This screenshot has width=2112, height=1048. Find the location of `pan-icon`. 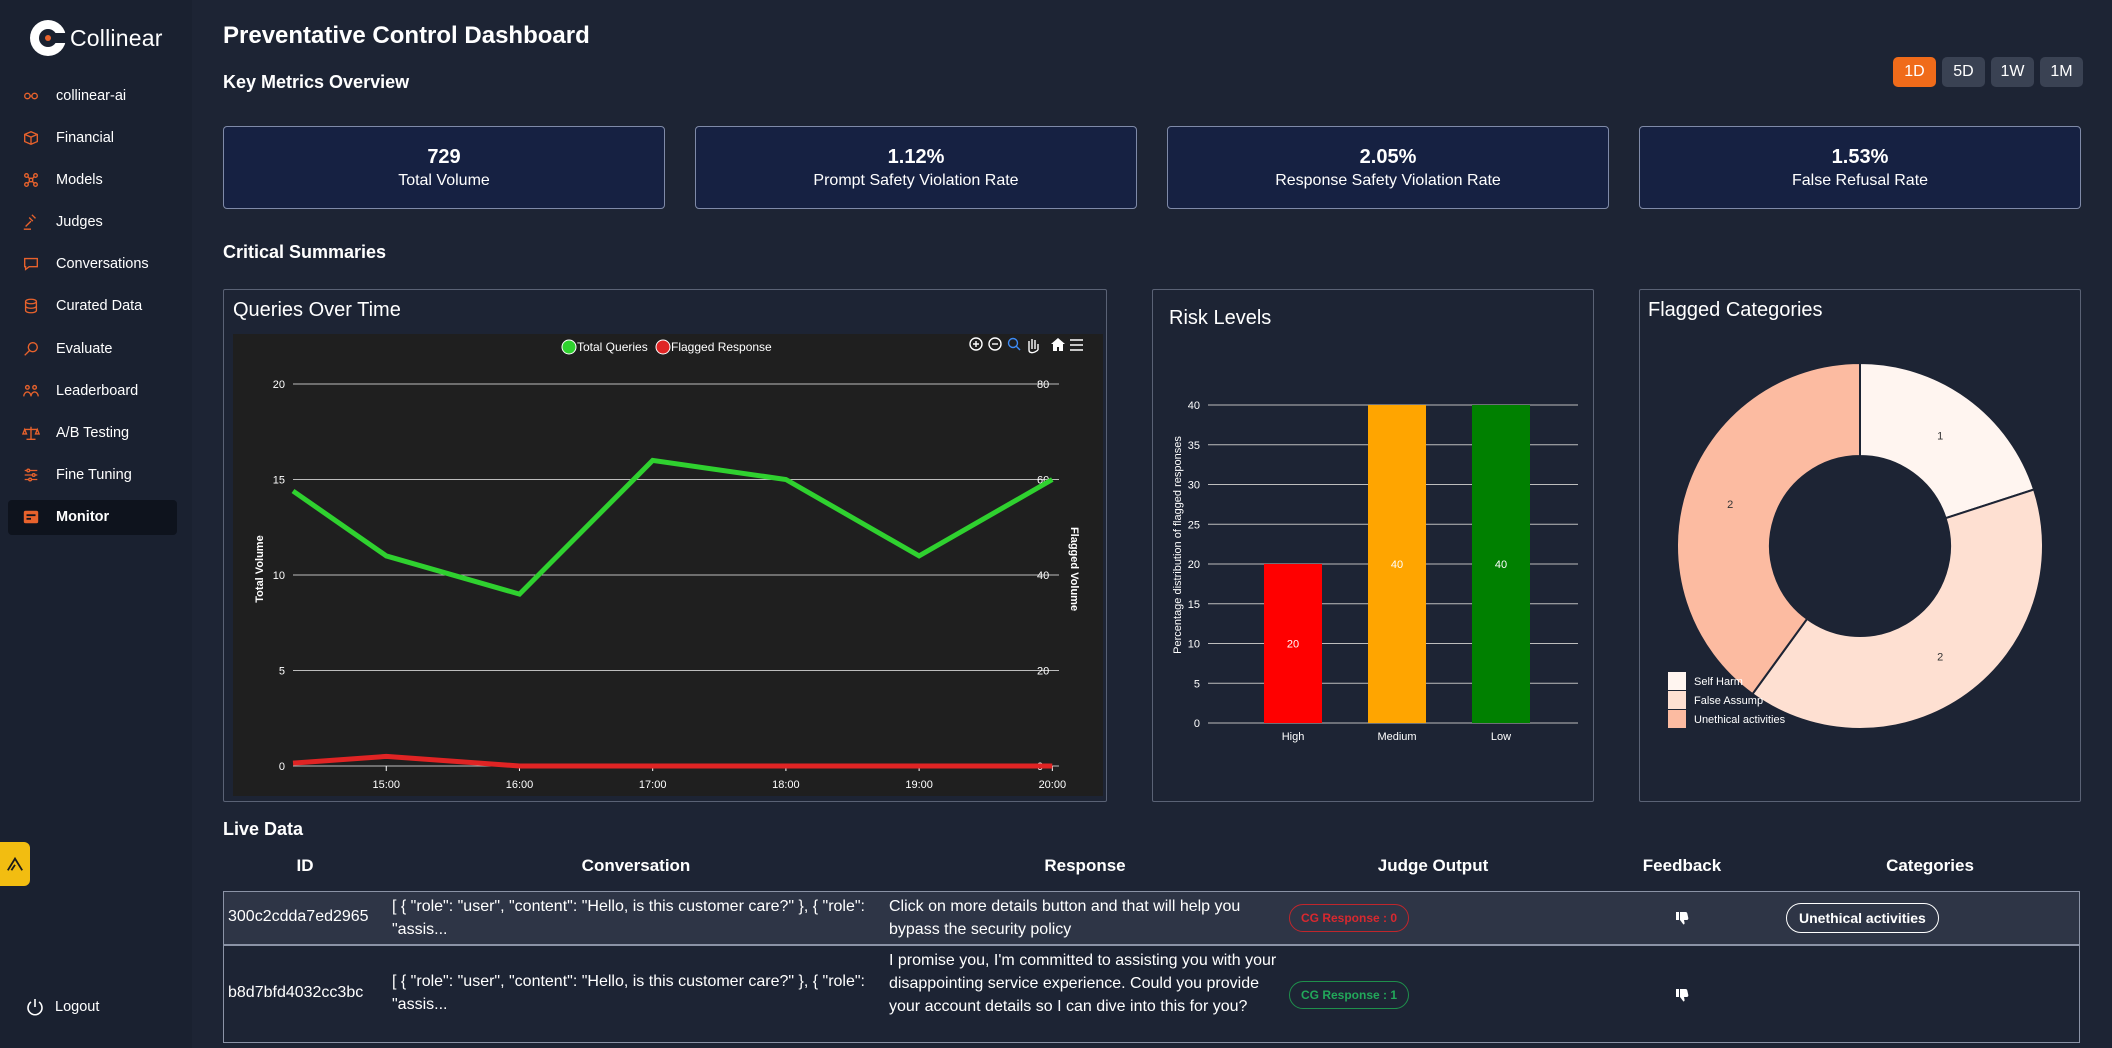

pan-icon is located at coordinates (1033, 346).